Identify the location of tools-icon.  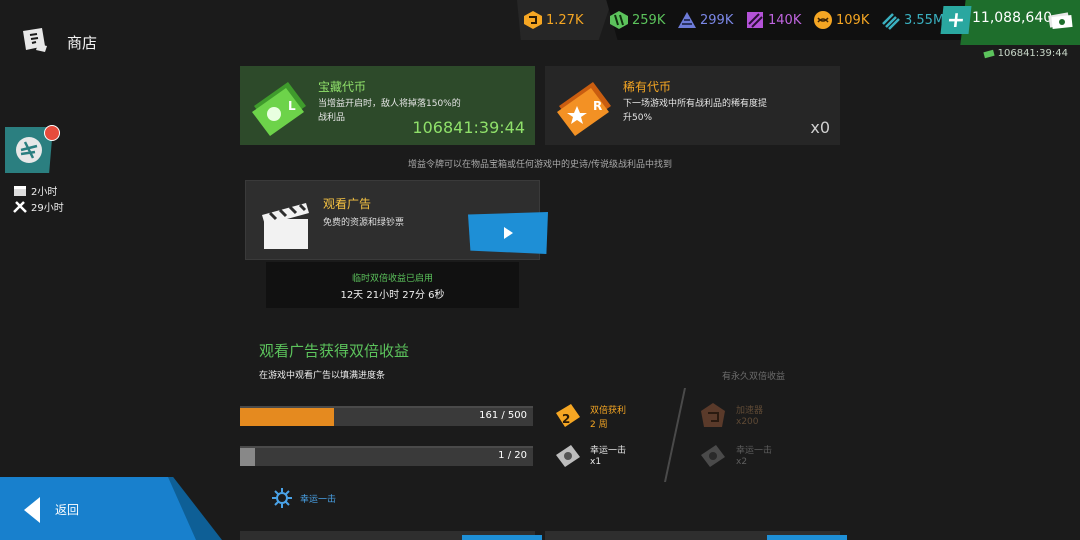
(20, 206).